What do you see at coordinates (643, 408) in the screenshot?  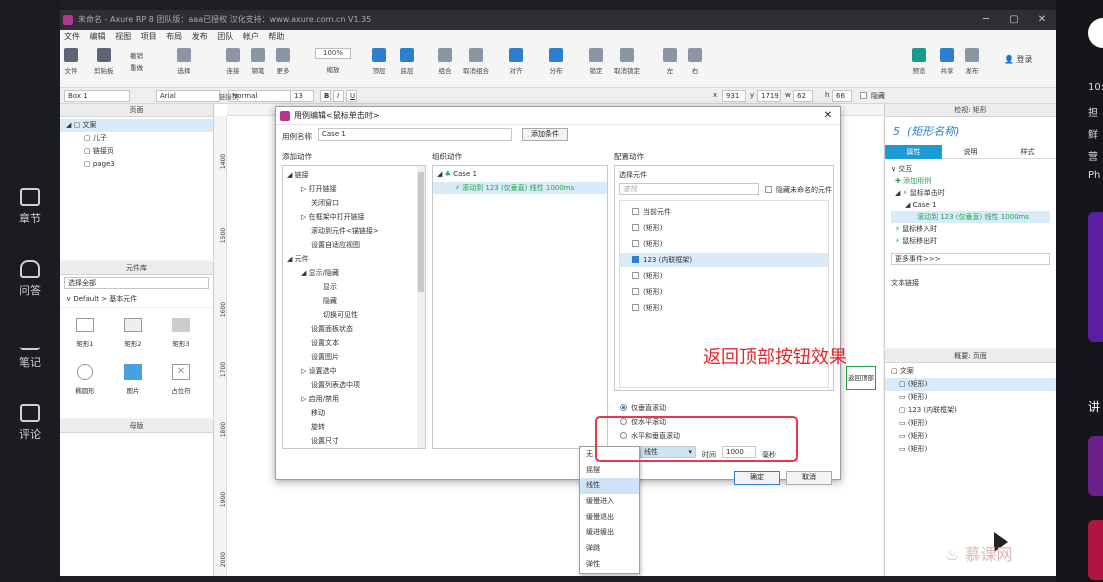 I see `scroll-vertical-radio: 仅垂直滚动` at bounding box center [643, 408].